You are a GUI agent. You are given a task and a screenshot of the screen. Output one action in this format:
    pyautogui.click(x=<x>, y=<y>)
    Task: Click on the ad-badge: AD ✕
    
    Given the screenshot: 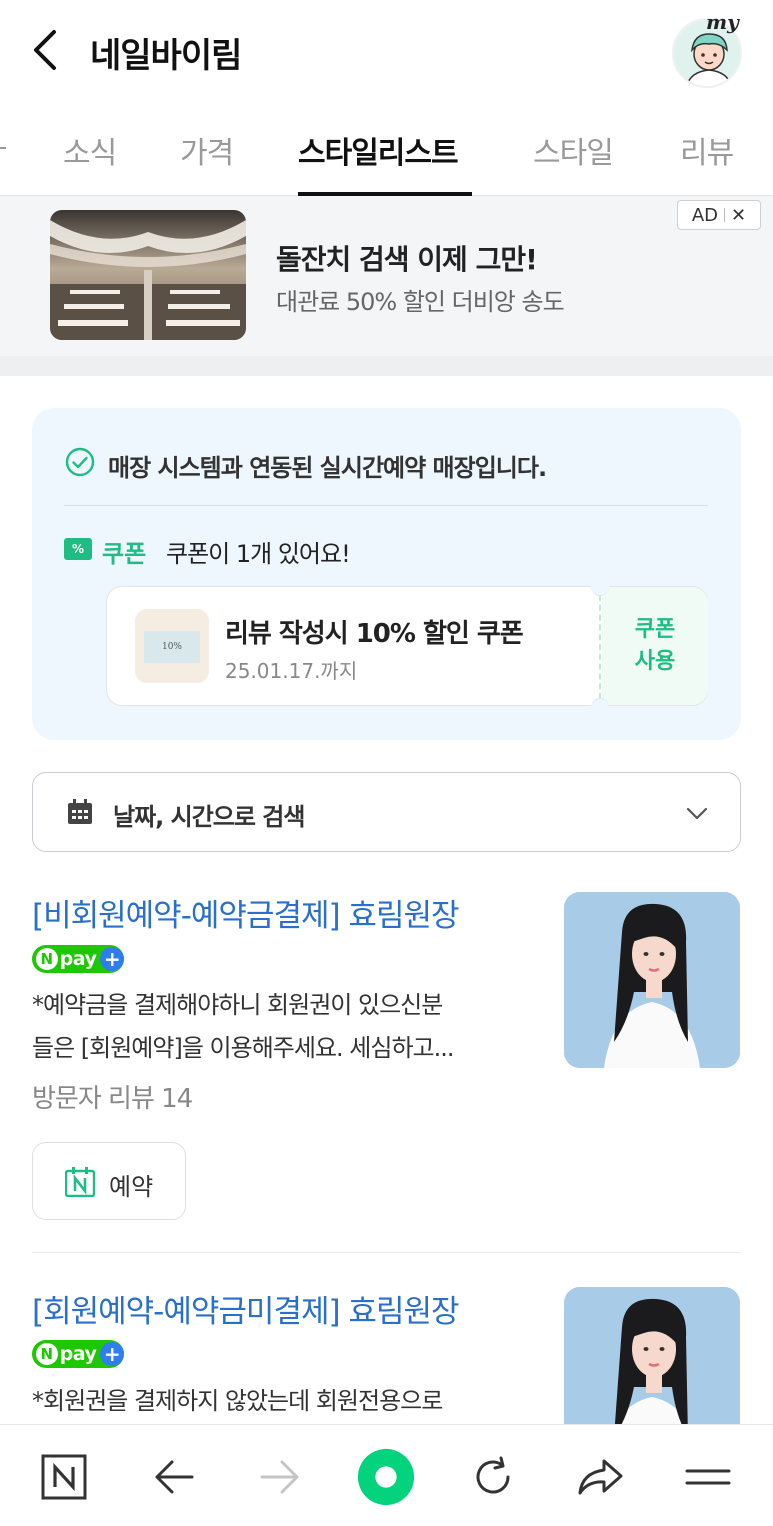 What is the action you would take?
    pyautogui.click(x=719, y=215)
    